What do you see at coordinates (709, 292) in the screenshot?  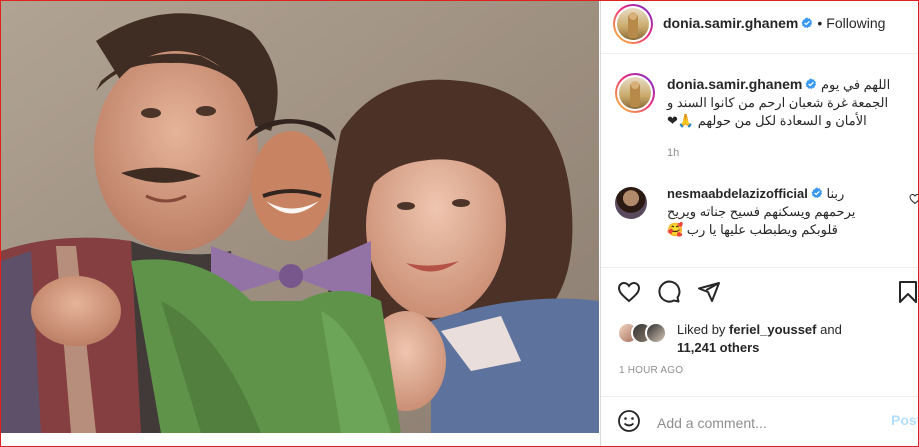 I see `share-icon` at bounding box center [709, 292].